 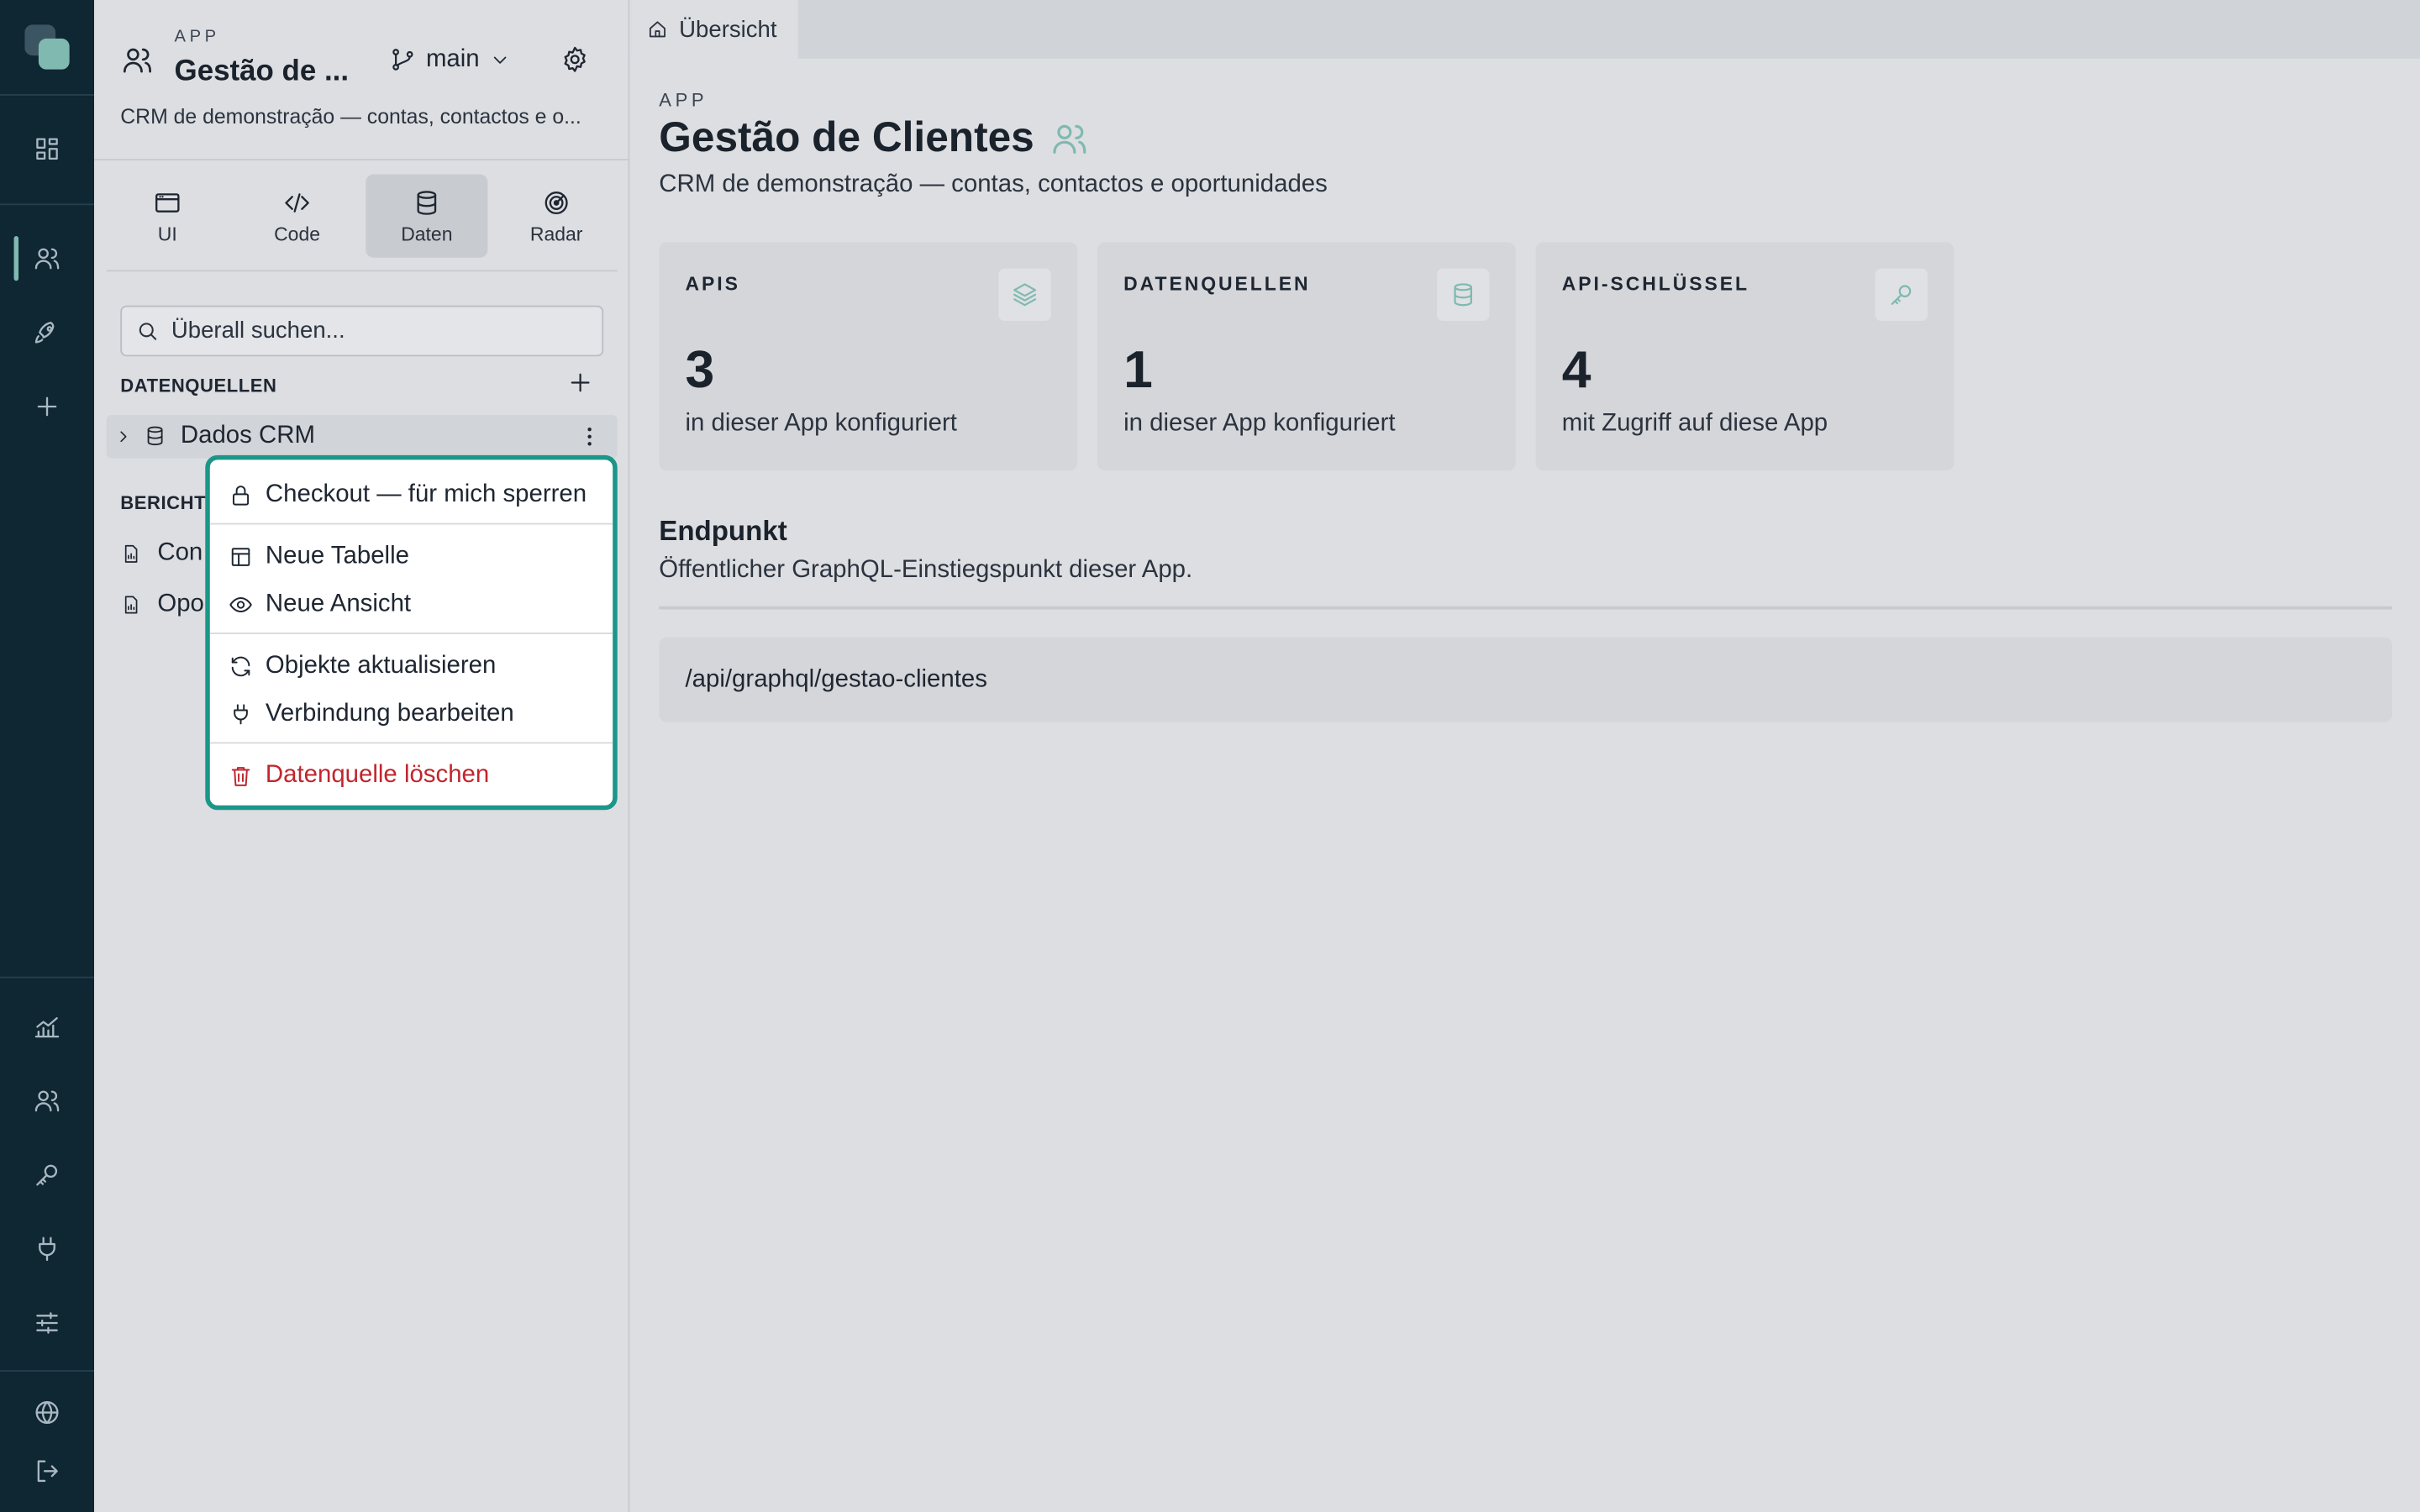 I want to click on page-title: Gestão de Clientes, so click(x=874, y=138).